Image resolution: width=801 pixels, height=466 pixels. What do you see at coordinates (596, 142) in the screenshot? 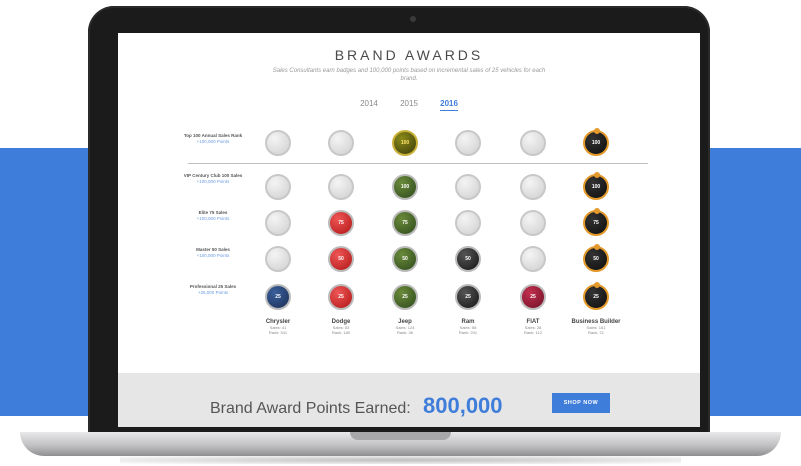
I see `badge-business-builder-top100: 100` at bounding box center [596, 142].